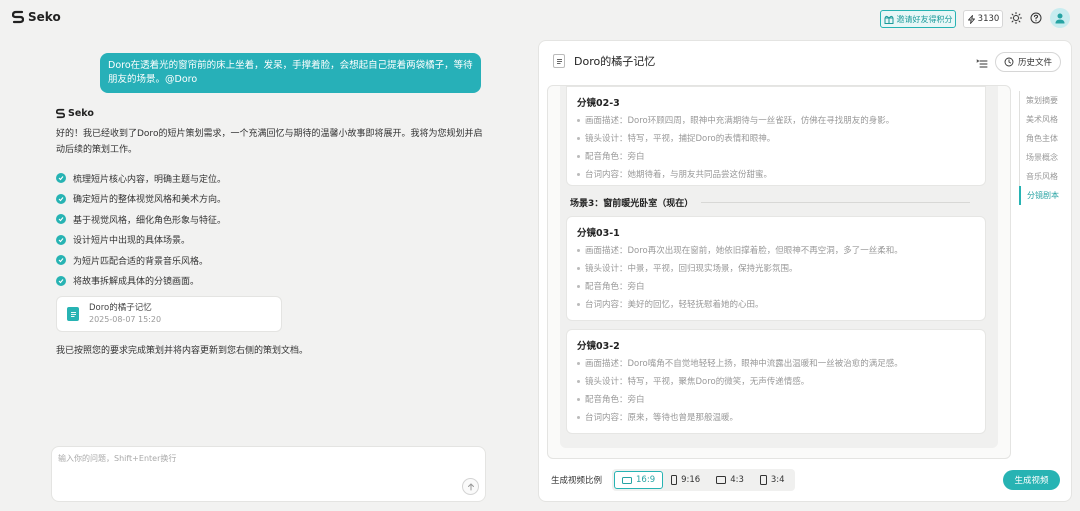  I want to click on checklist-item: 为短片匹配合适的背景音乐风格。, so click(141, 260).